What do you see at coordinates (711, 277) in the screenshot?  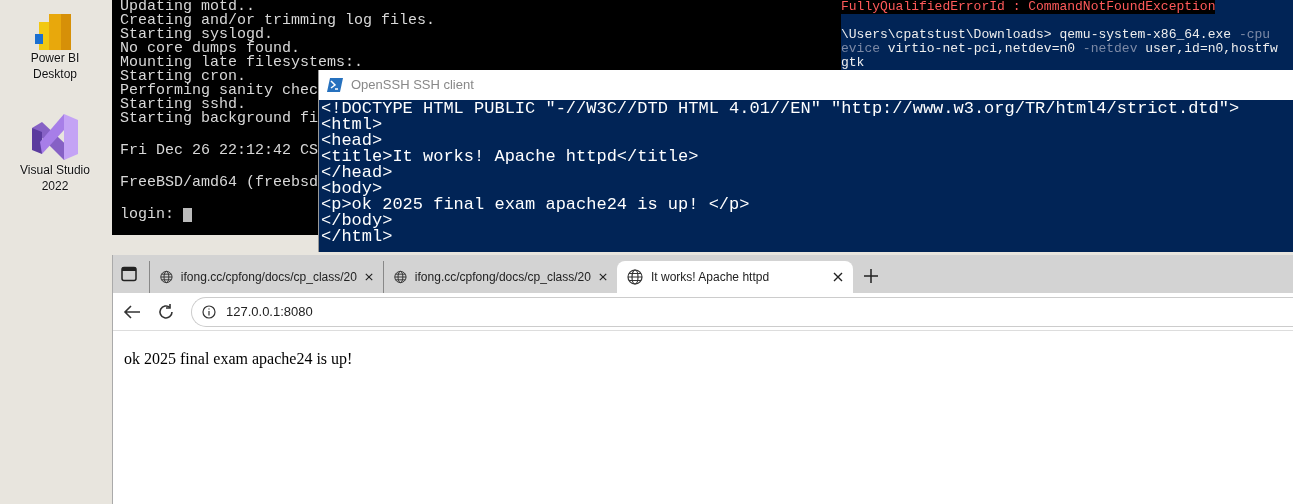 I see `tab-title: It works! Apache httpd` at bounding box center [711, 277].